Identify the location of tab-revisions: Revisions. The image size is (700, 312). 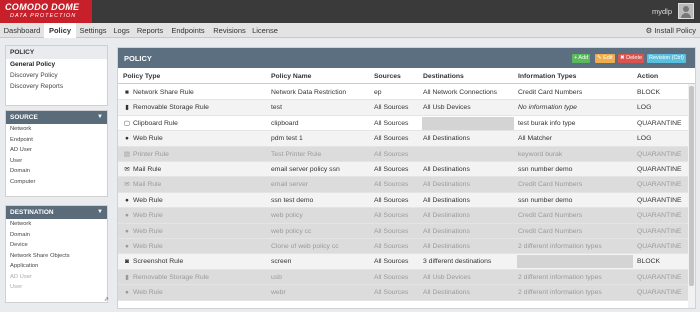
(229, 30).